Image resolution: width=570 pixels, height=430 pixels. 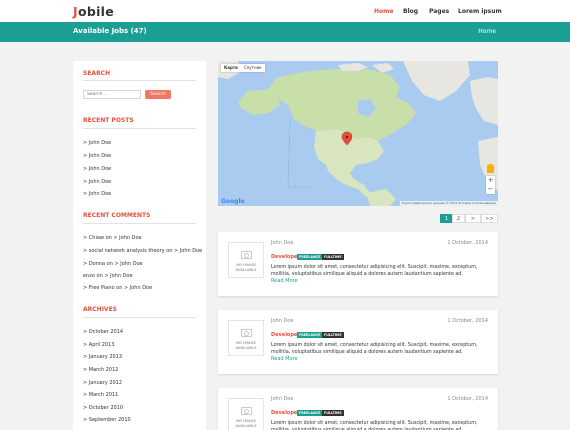 What do you see at coordinates (484, 101) in the screenshot?
I see `europe-landmass` at bounding box center [484, 101].